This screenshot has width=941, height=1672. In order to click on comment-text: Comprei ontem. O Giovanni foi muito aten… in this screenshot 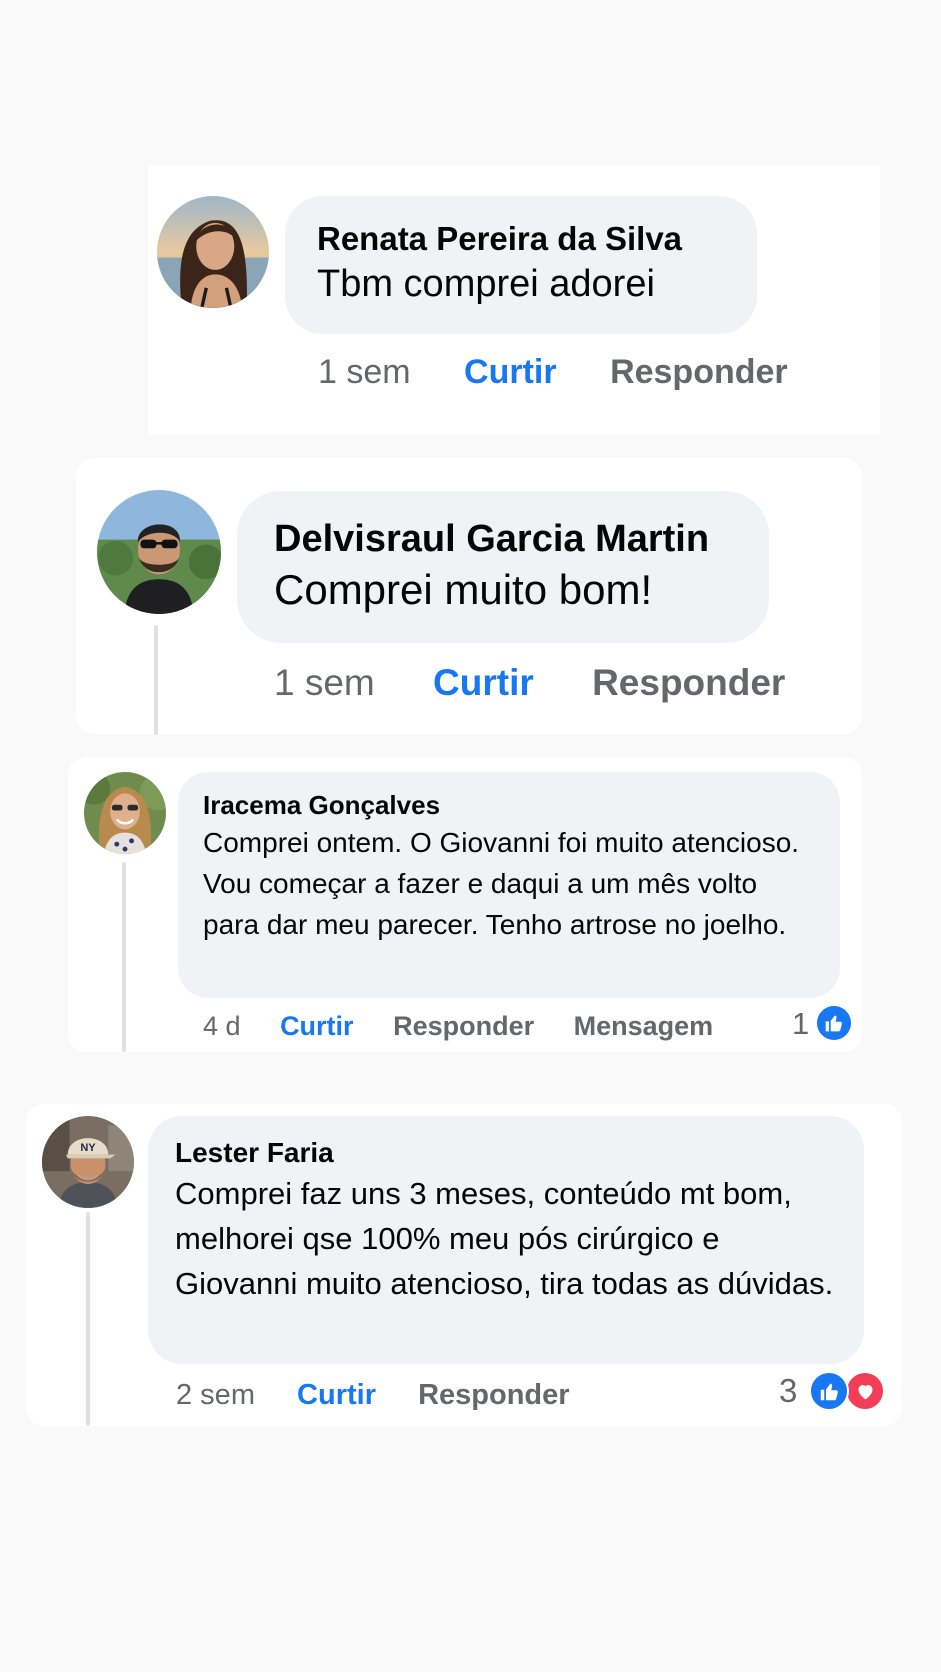, I will do `click(501, 883)`.